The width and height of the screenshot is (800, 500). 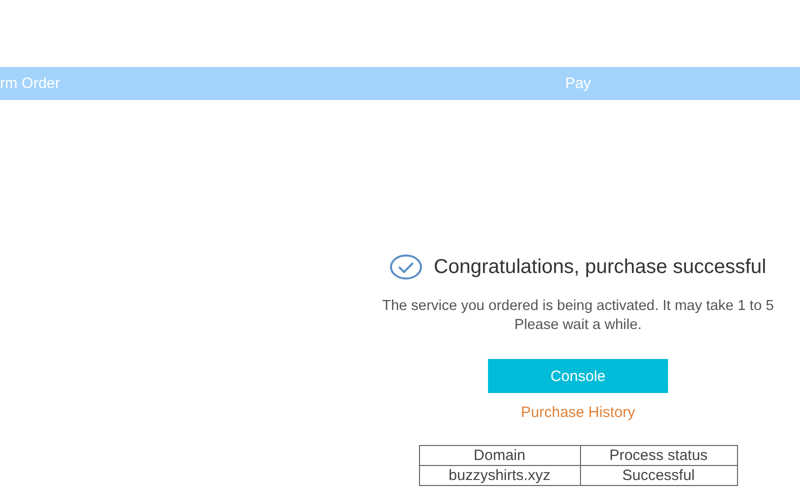 What do you see at coordinates (658, 476) in the screenshot?
I see `table-cell: Successful` at bounding box center [658, 476].